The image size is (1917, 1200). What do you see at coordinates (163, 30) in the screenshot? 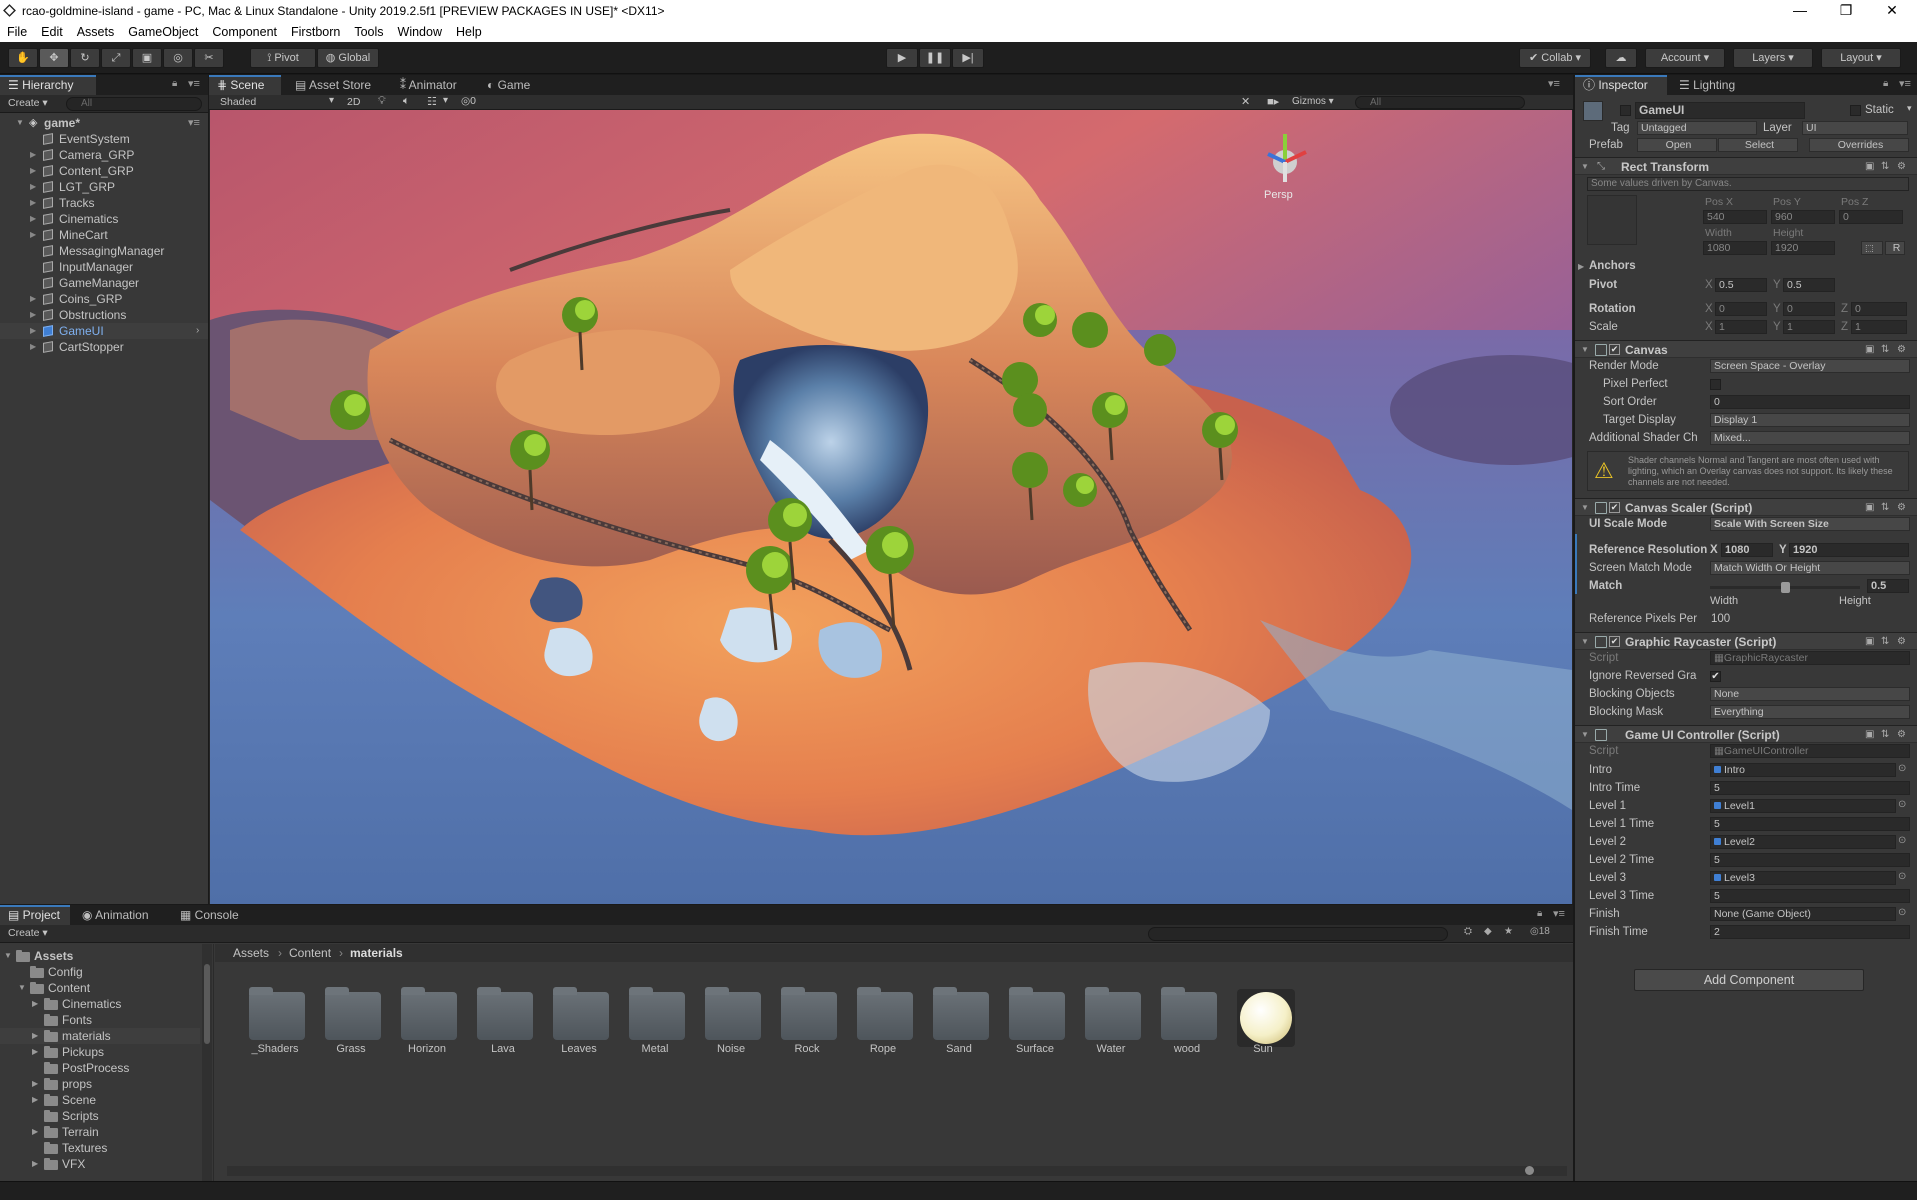
I see `menu-gameobject: GameObject` at bounding box center [163, 30].